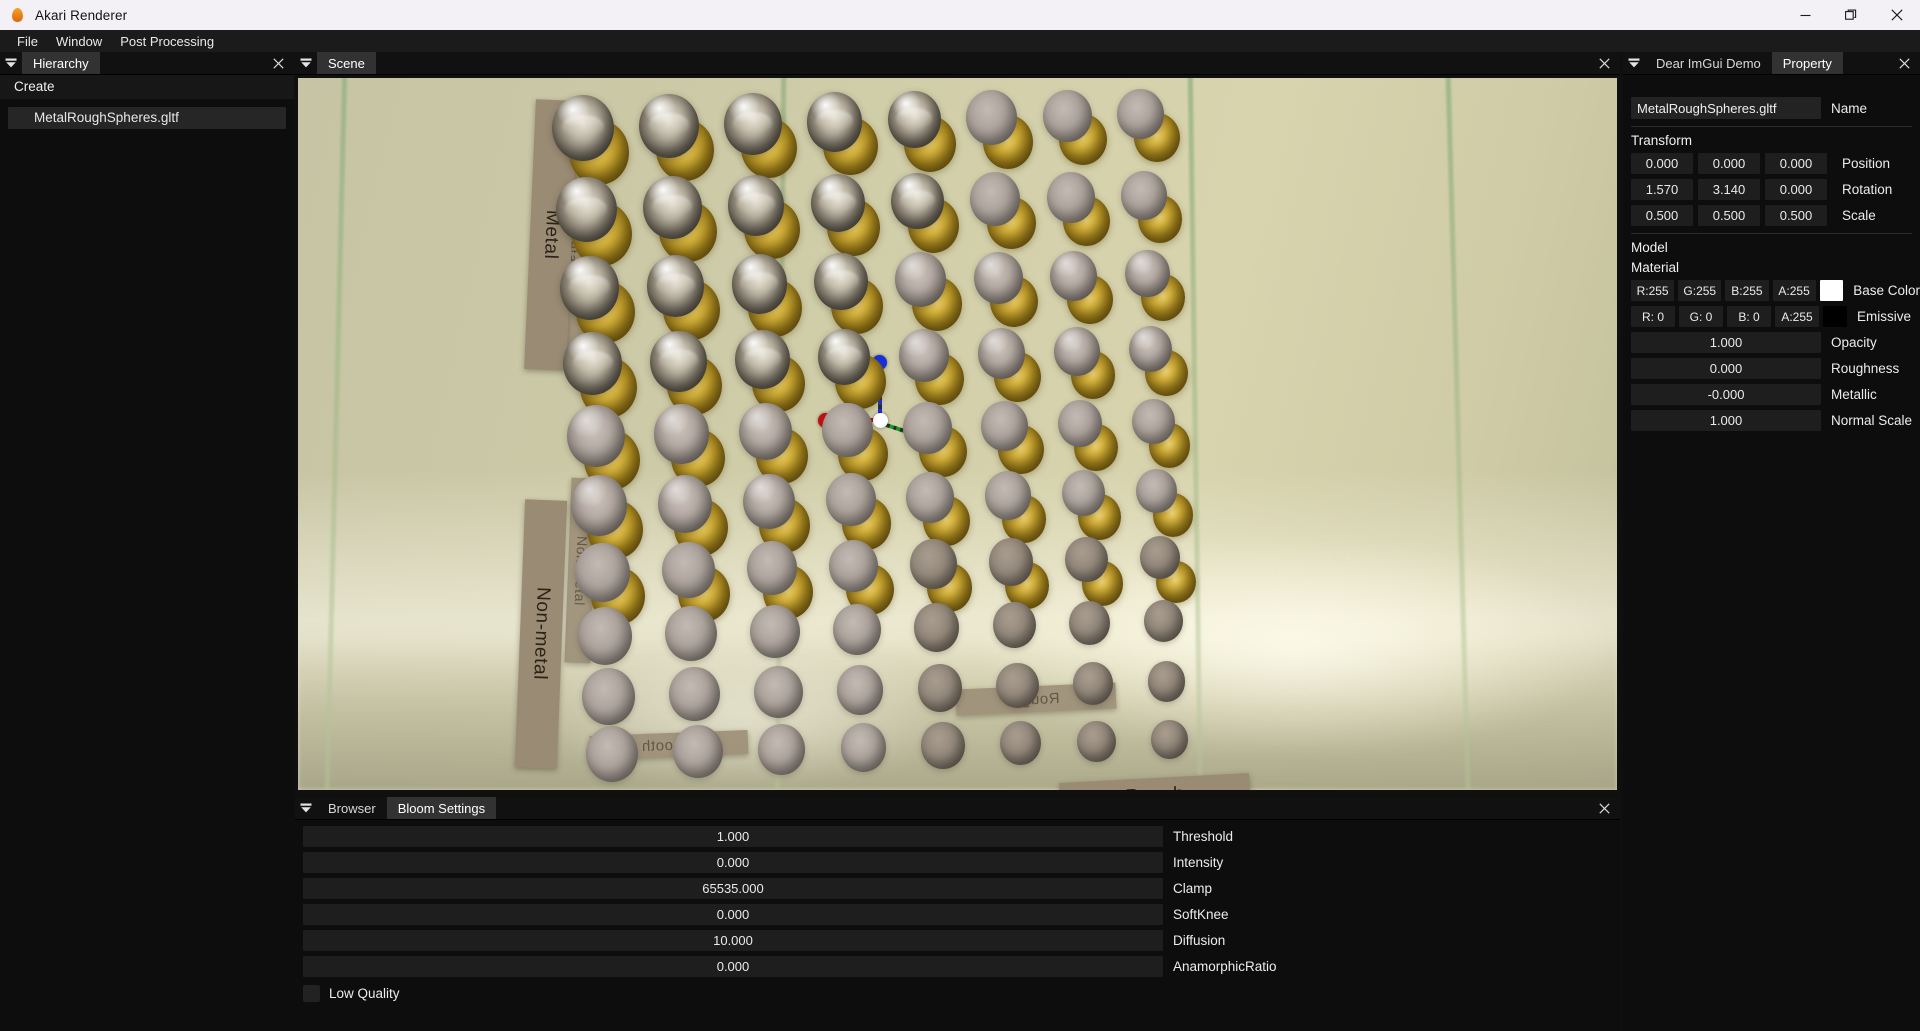 The width and height of the screenshot is (1920, 1031). Describe the element at coordinates (1726, 368) in the screenshot. I see `roughness-field: 0.000` at that location.